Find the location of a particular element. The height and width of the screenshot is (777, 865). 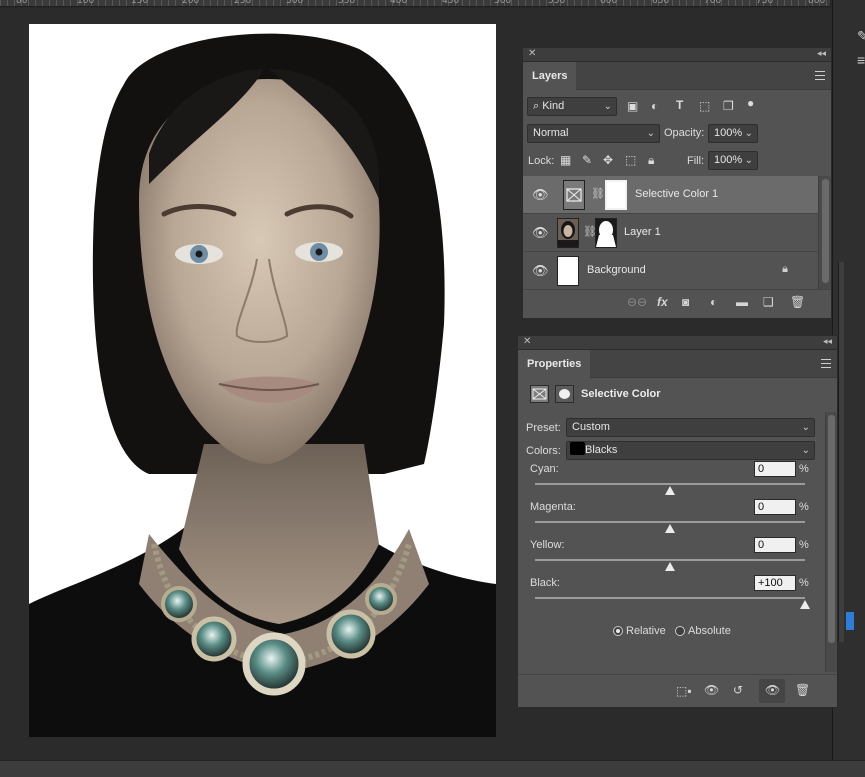

view-previous-state-icon: 👁︎ is located at coordinates (711, 690).